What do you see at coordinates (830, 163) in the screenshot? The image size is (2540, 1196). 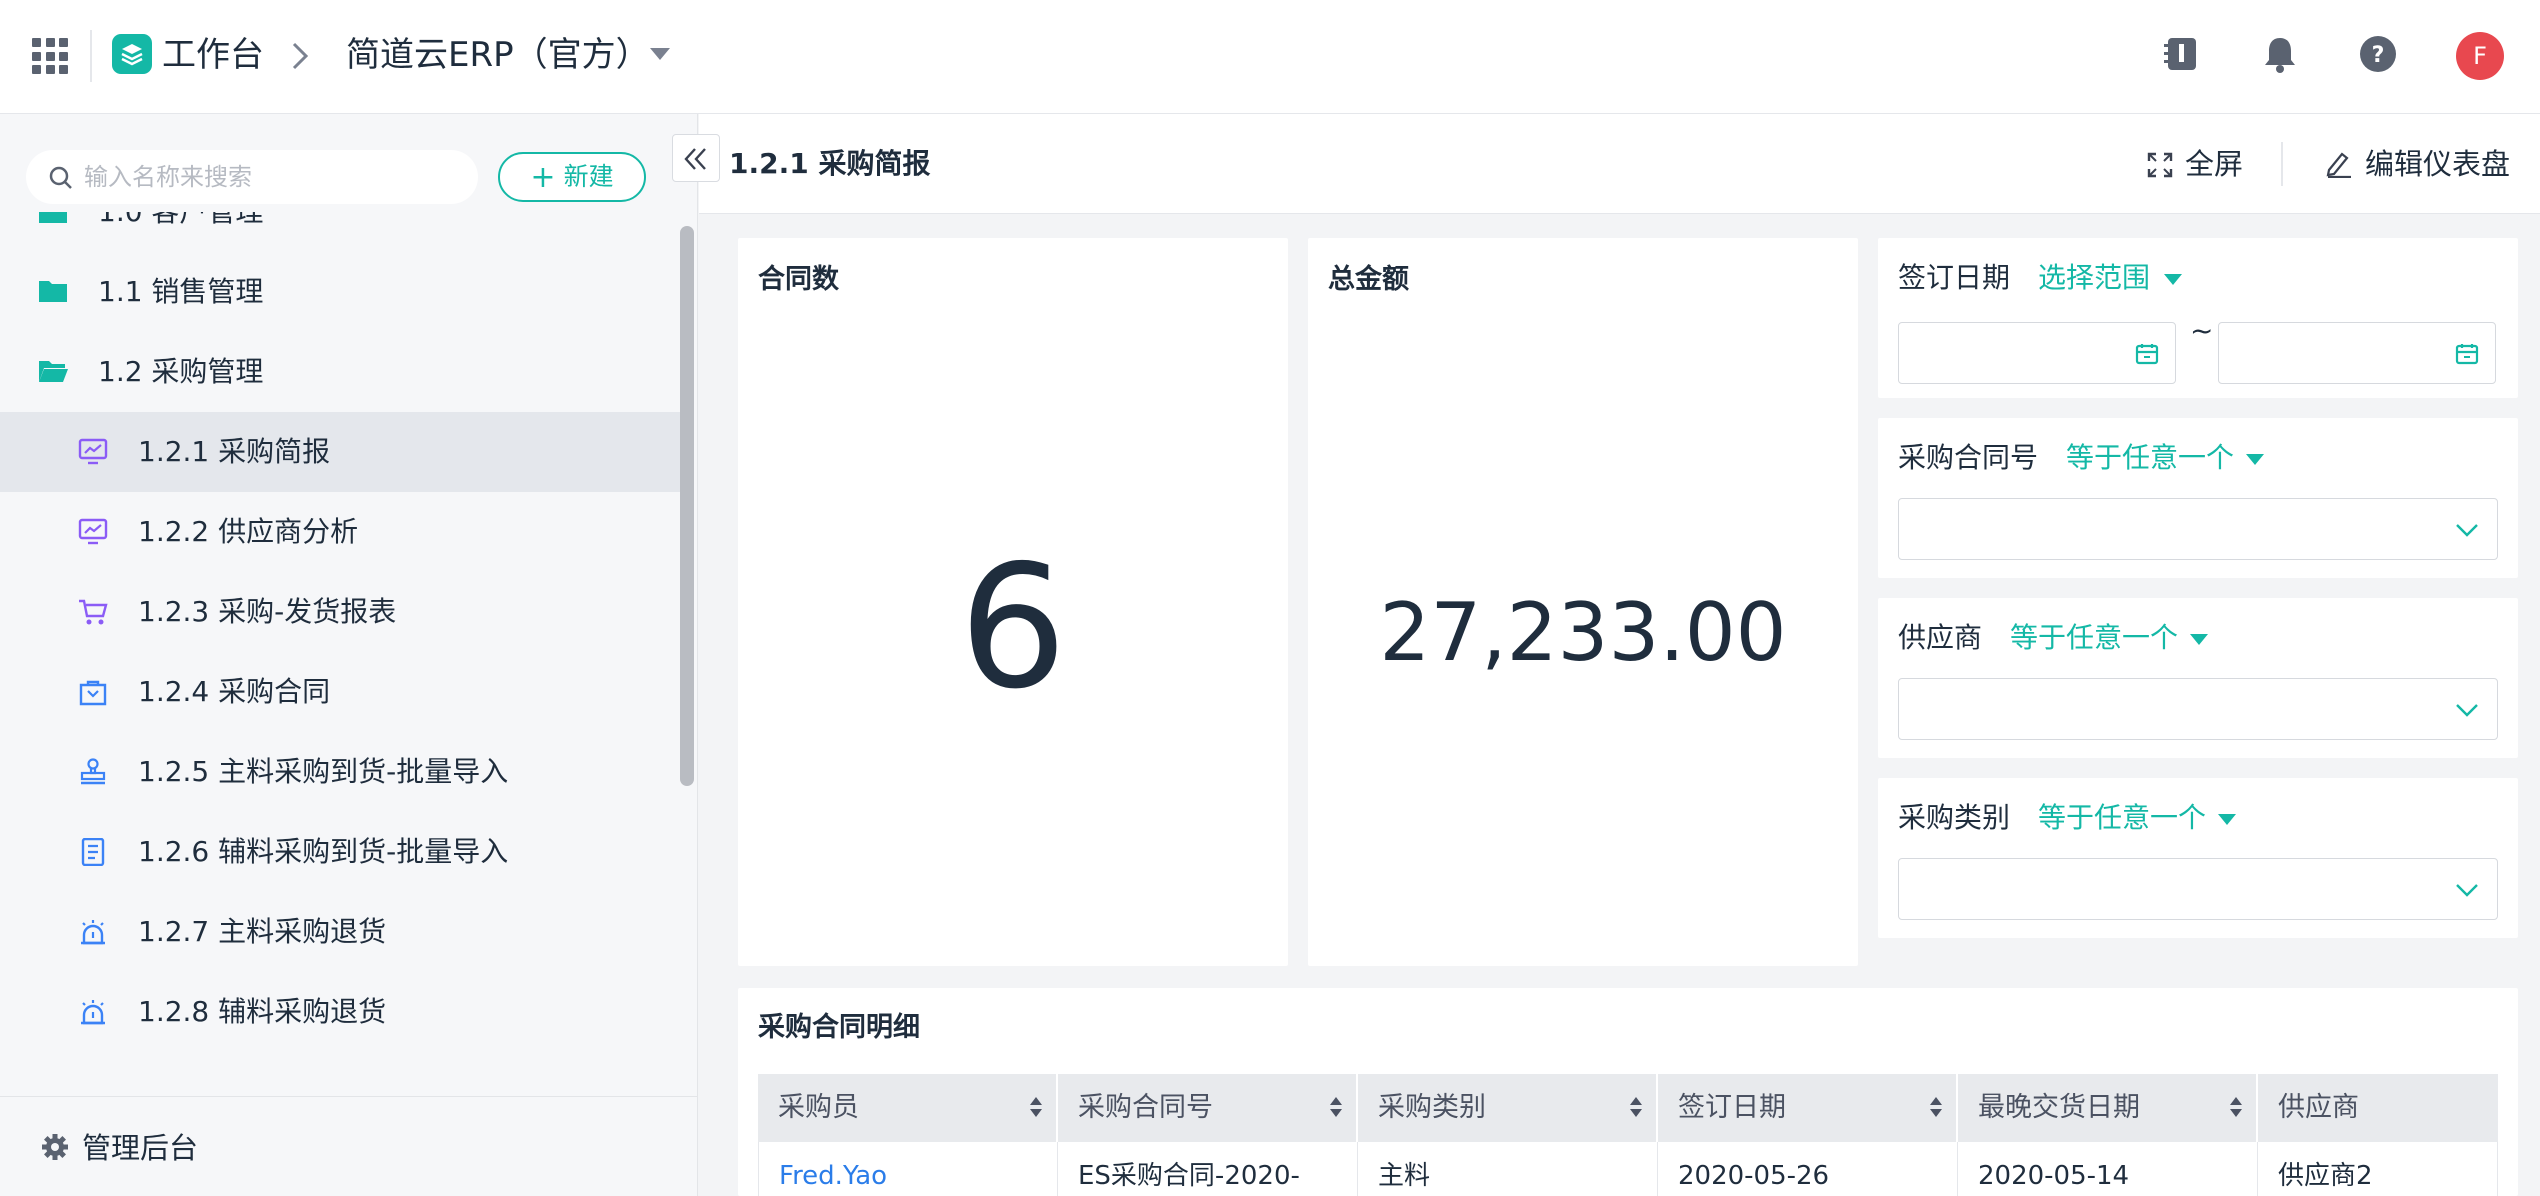 I see `page-title: 1.2.1 采购简报` at bounding box center [830, 163].